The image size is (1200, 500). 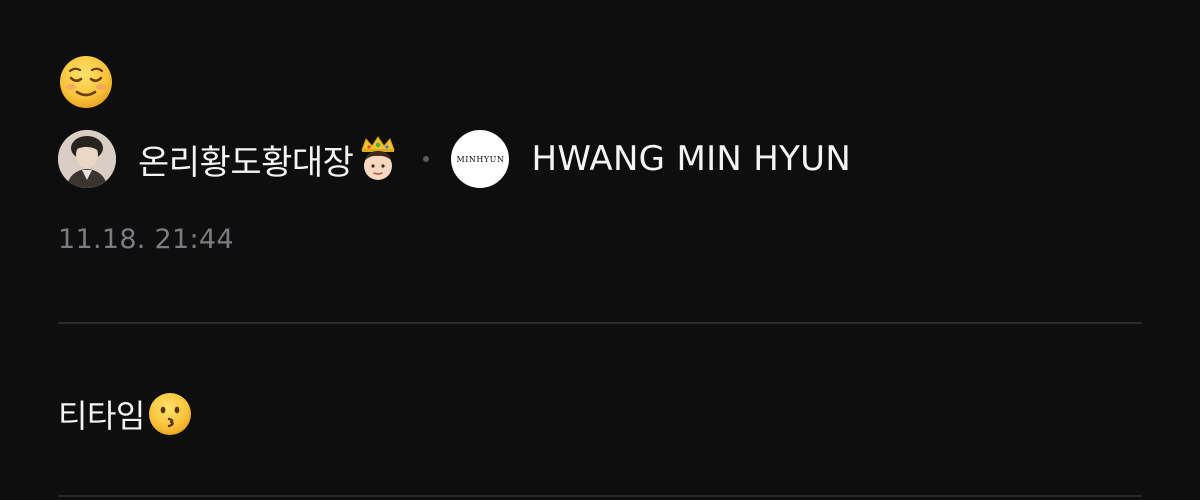 I want to click on user-avatar-photo-icon, so click(x=87, y=159).